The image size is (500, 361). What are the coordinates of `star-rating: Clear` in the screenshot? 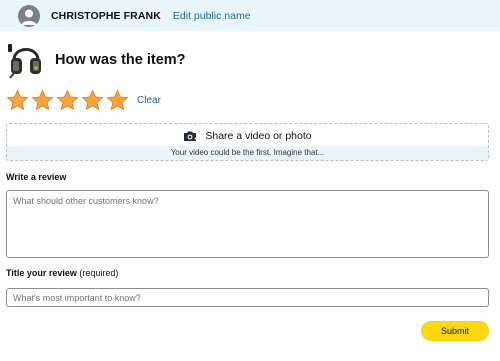 It's located at (83, 100).